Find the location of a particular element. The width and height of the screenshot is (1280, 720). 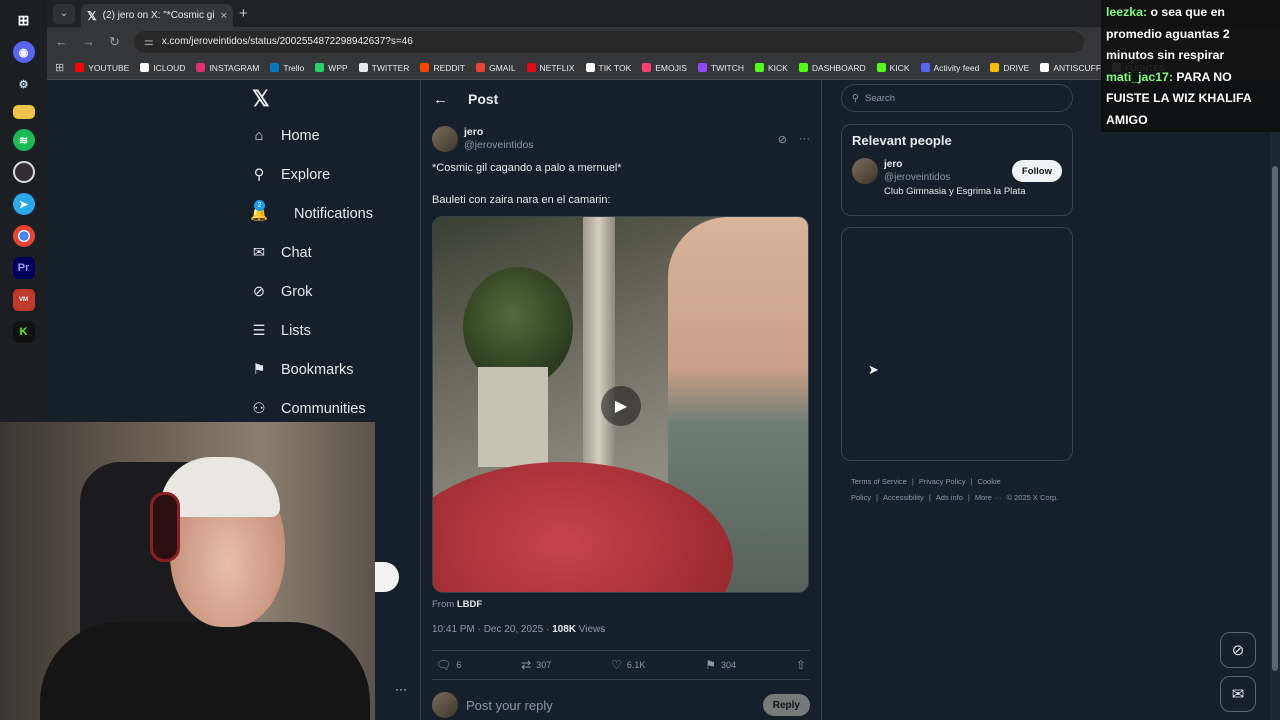

bookmark-item: ICLOUD is located at coordinates (162, 68).